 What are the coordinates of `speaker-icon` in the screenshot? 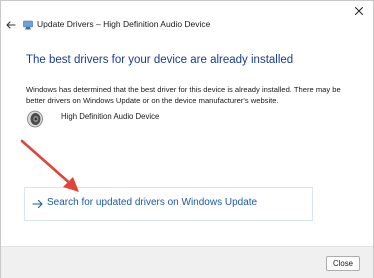 It's located at (35, 119).